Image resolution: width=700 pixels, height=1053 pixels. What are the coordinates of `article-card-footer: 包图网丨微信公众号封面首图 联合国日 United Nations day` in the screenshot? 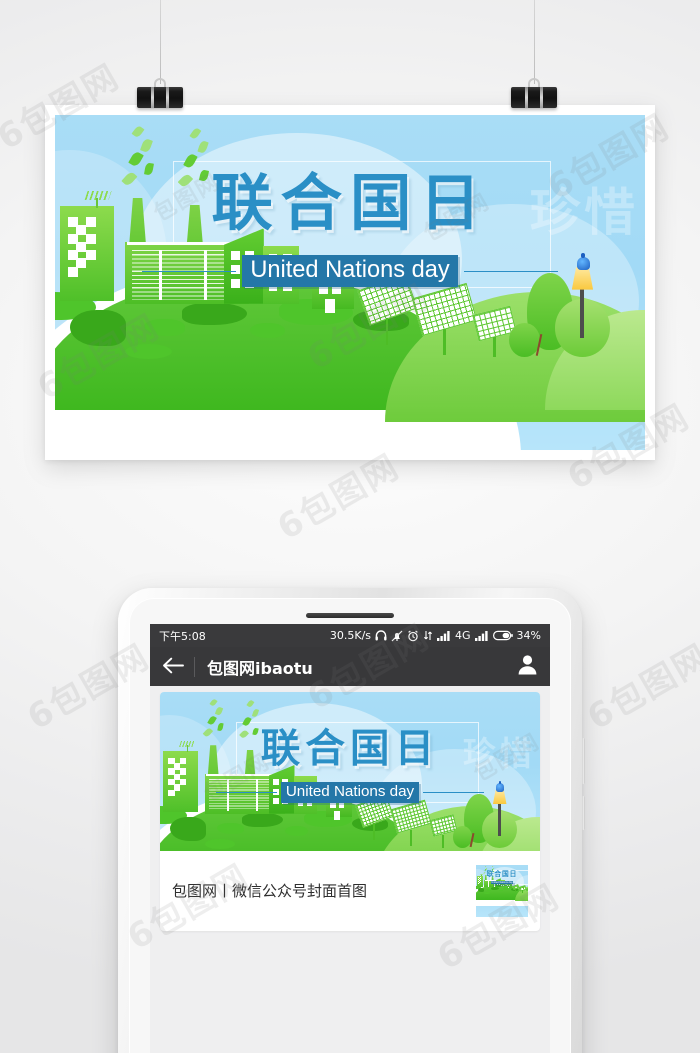 It's located at (350, 891).